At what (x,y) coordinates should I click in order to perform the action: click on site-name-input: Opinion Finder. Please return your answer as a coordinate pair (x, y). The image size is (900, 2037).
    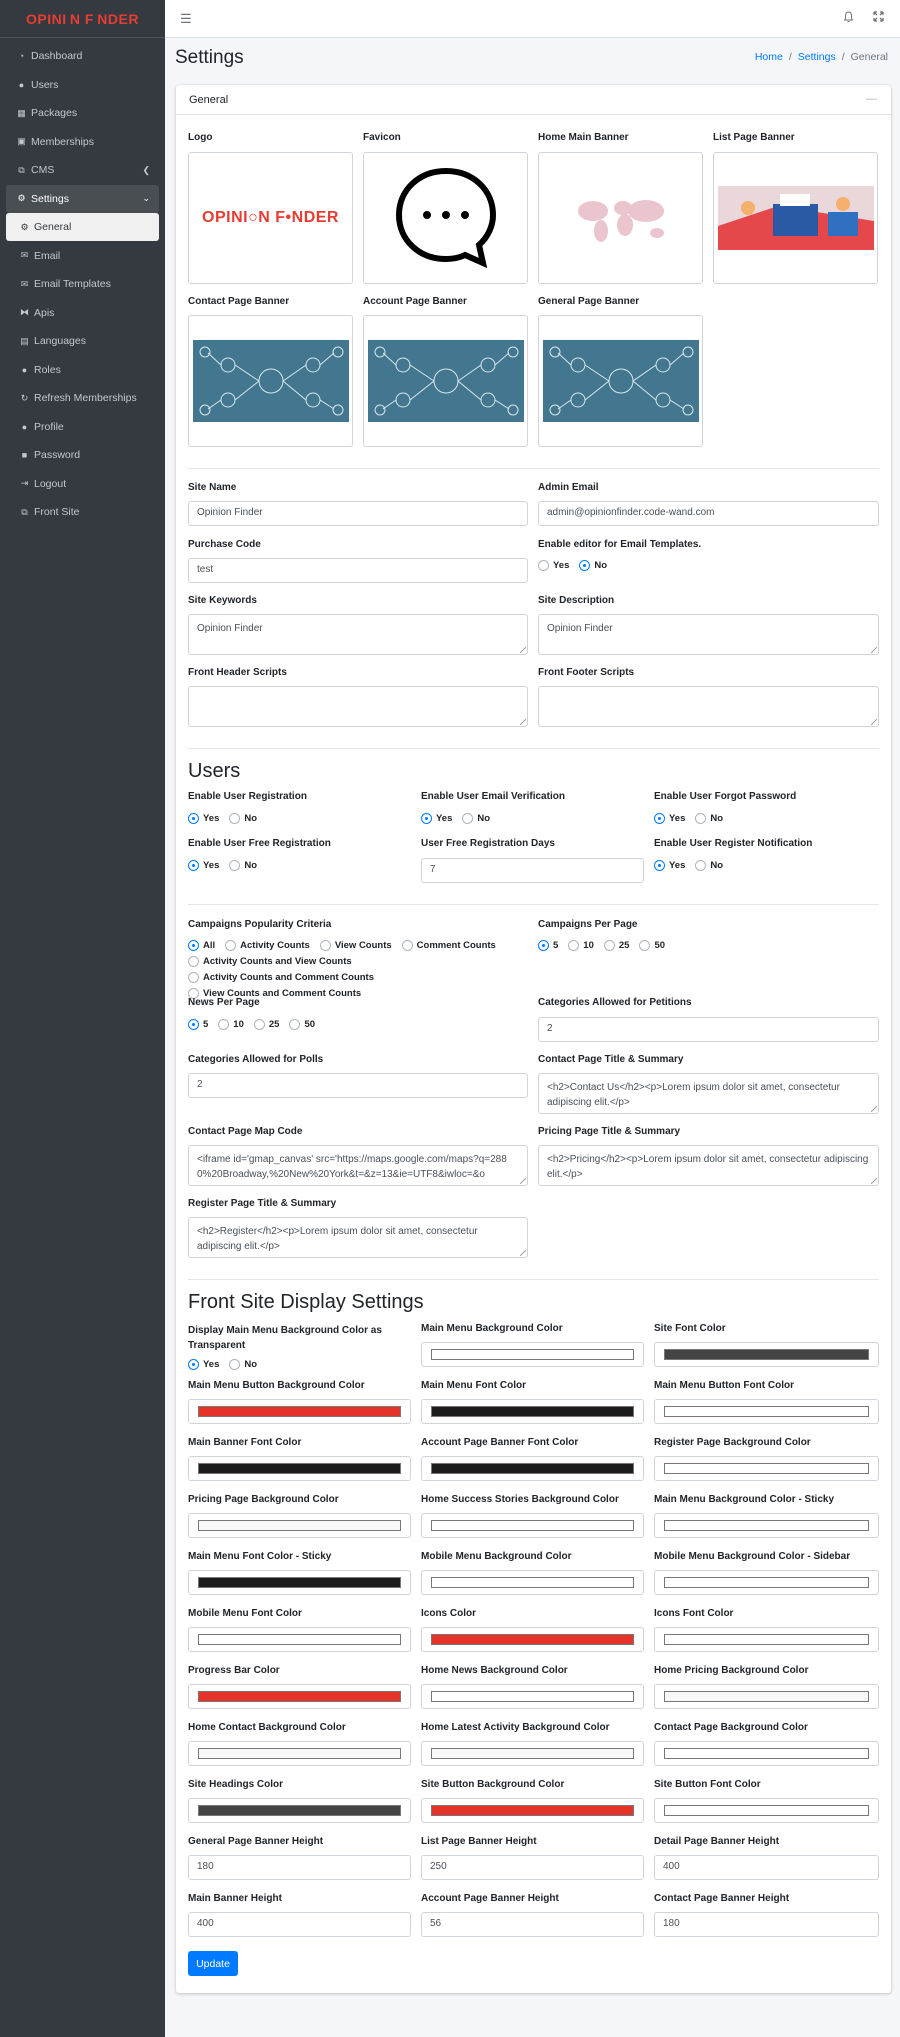
    Looking at the image, I should click on (358, 513).